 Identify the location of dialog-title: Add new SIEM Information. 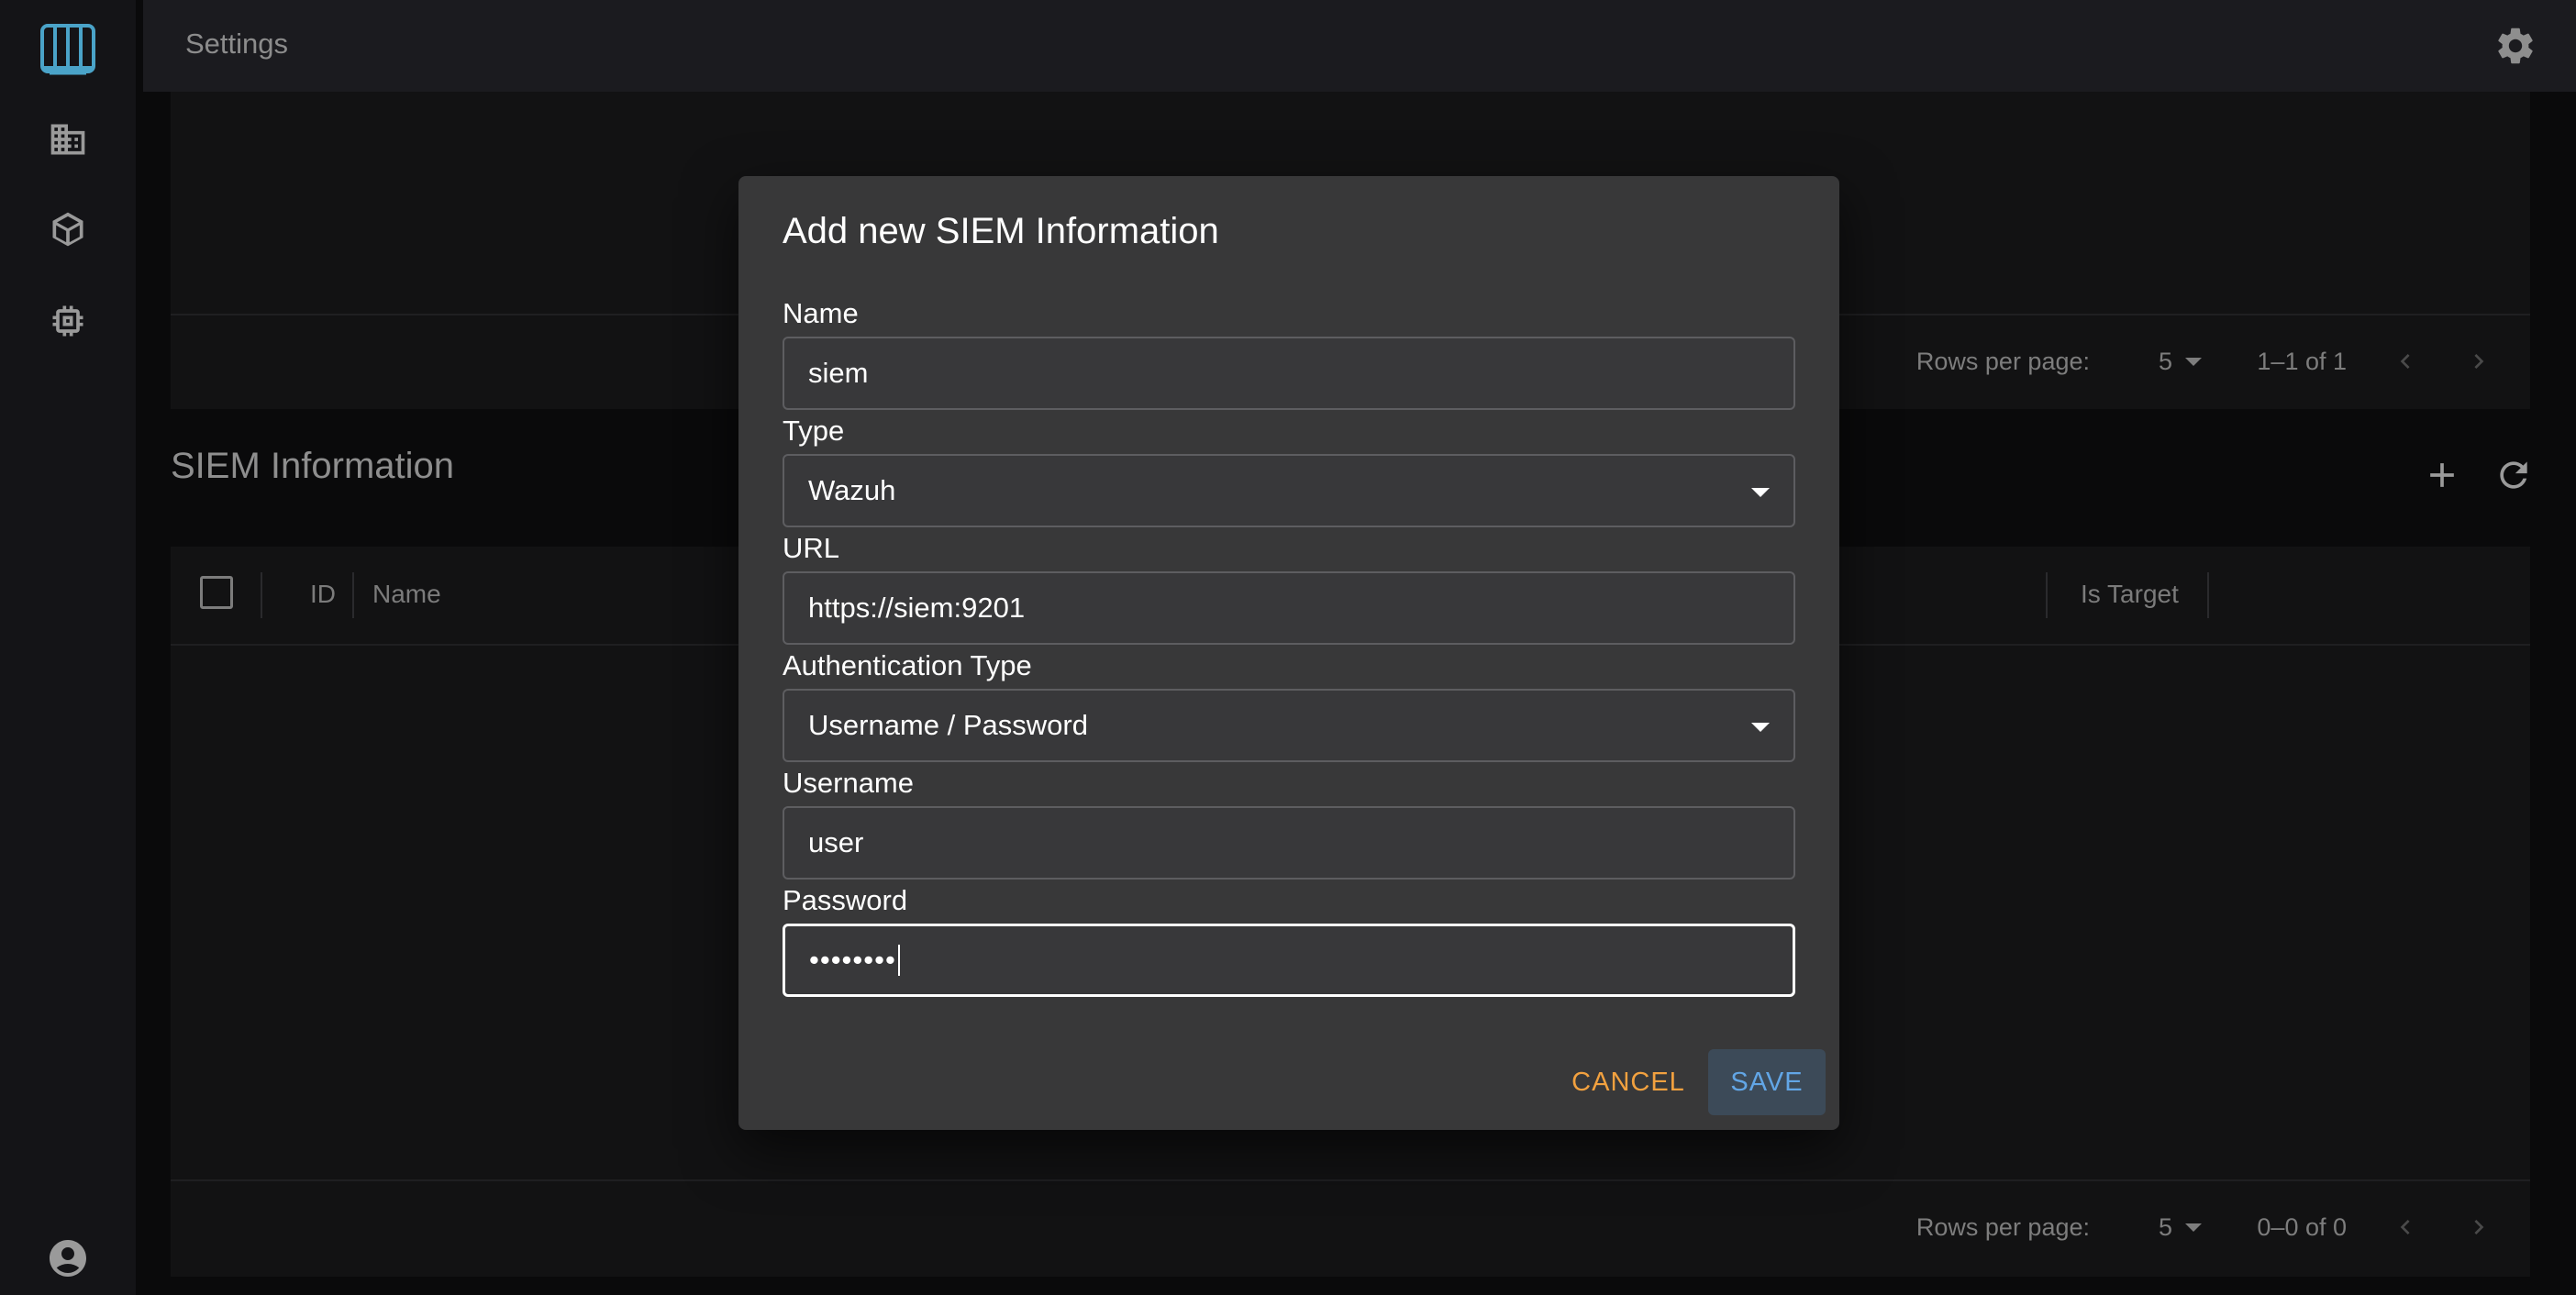
(1001, 231).